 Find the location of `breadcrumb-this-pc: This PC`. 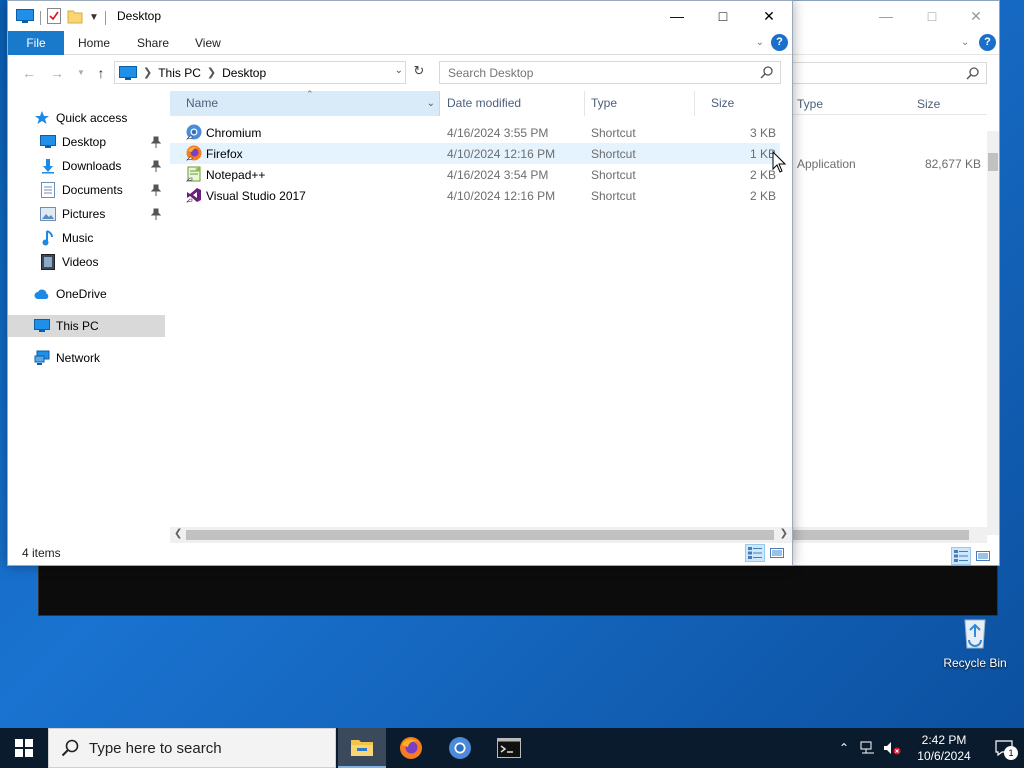

breadcrumb-this-pc: This PC is located at coordinates (176, 73).